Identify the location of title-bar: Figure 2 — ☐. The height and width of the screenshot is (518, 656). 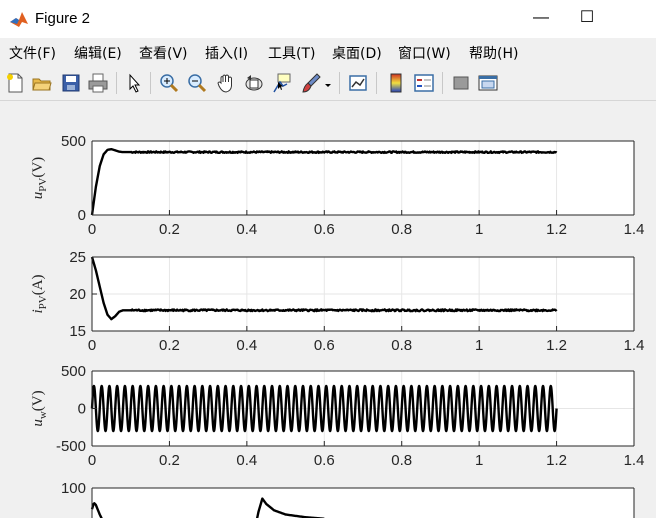
(328, 19).